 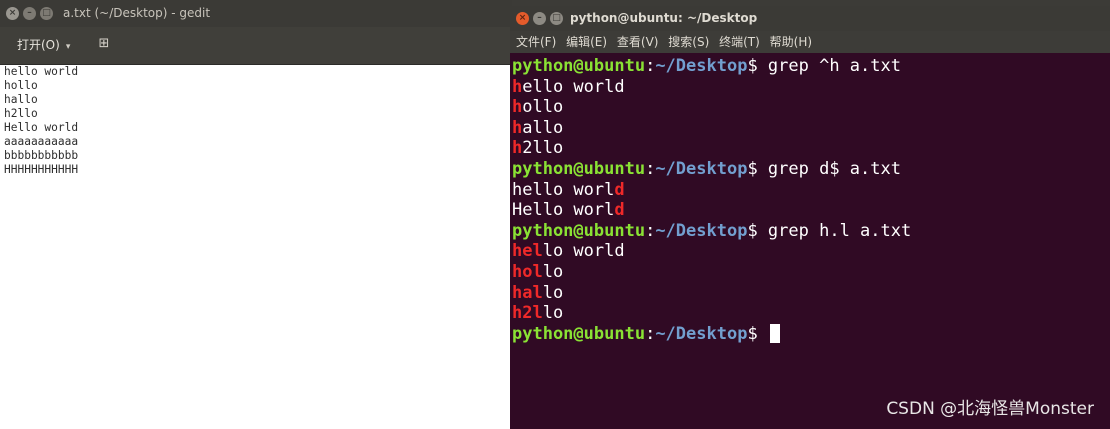 I want to click on gedit-toolbar: 打开(O) ▾ ⊞, so click(x=256, y=46).